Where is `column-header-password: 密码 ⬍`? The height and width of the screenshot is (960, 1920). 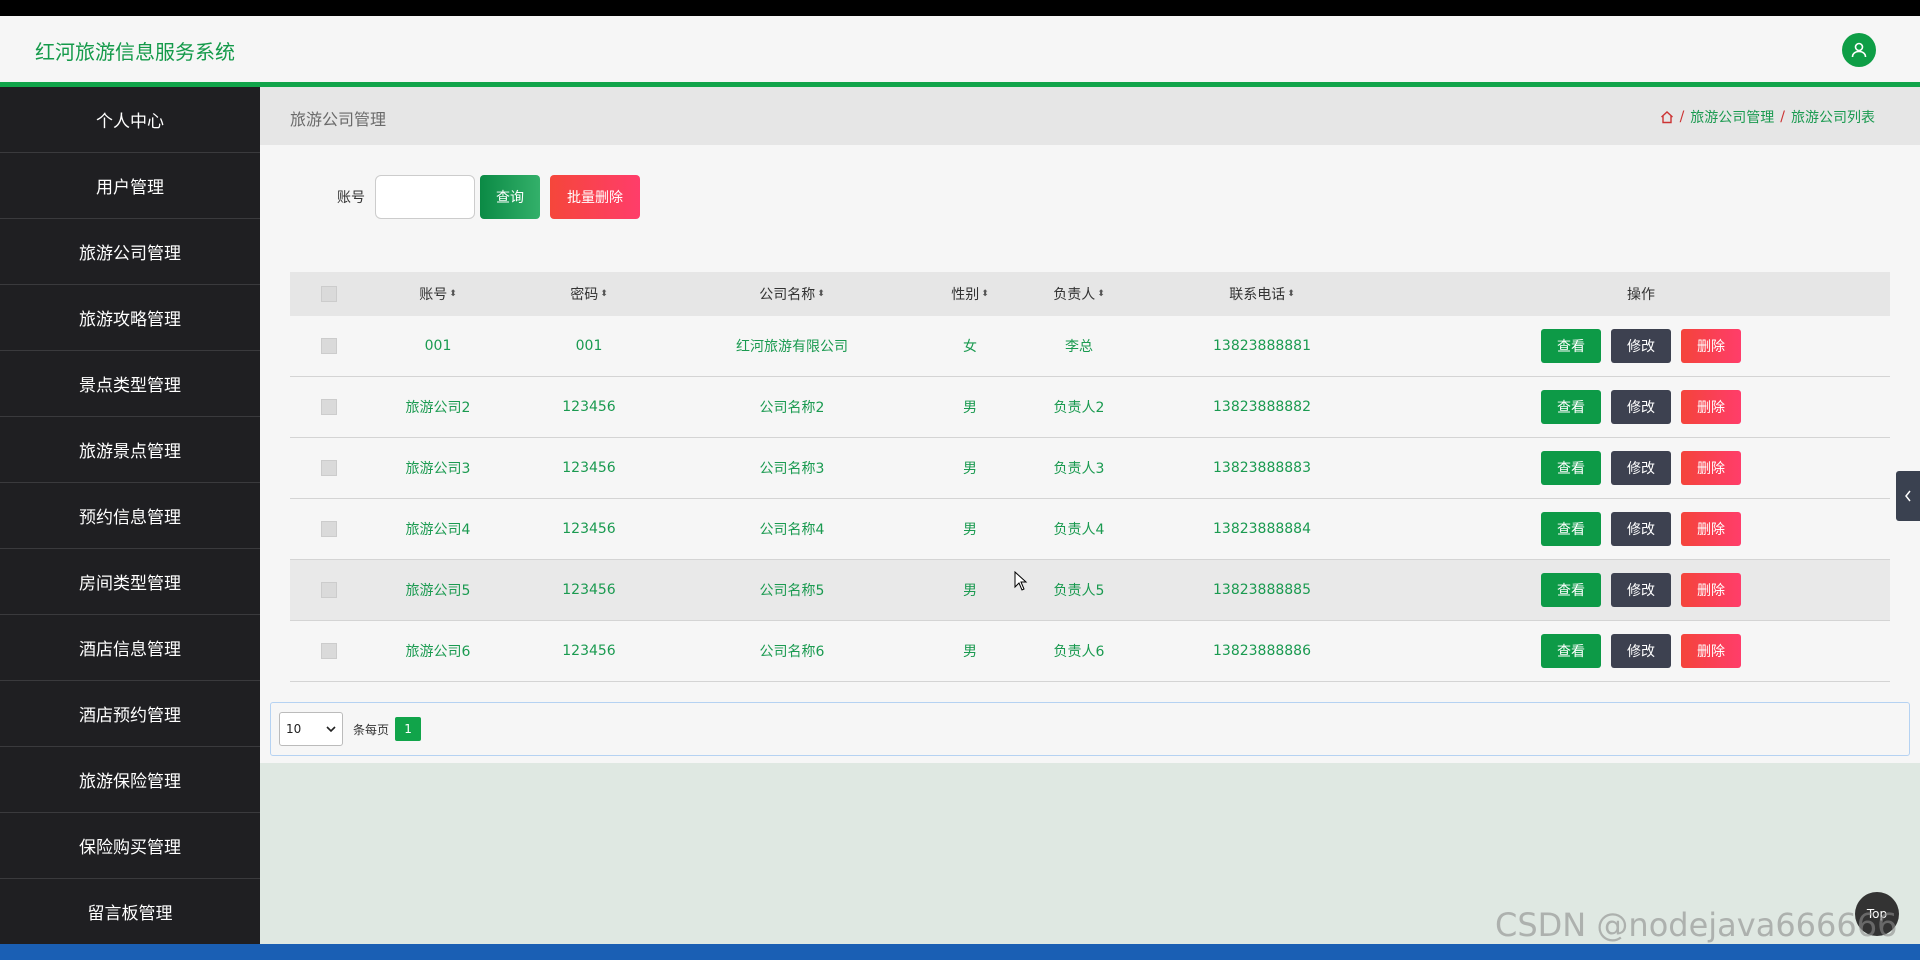
column-header-password: 密码 ⬍ is located at coordinates (589, 294).